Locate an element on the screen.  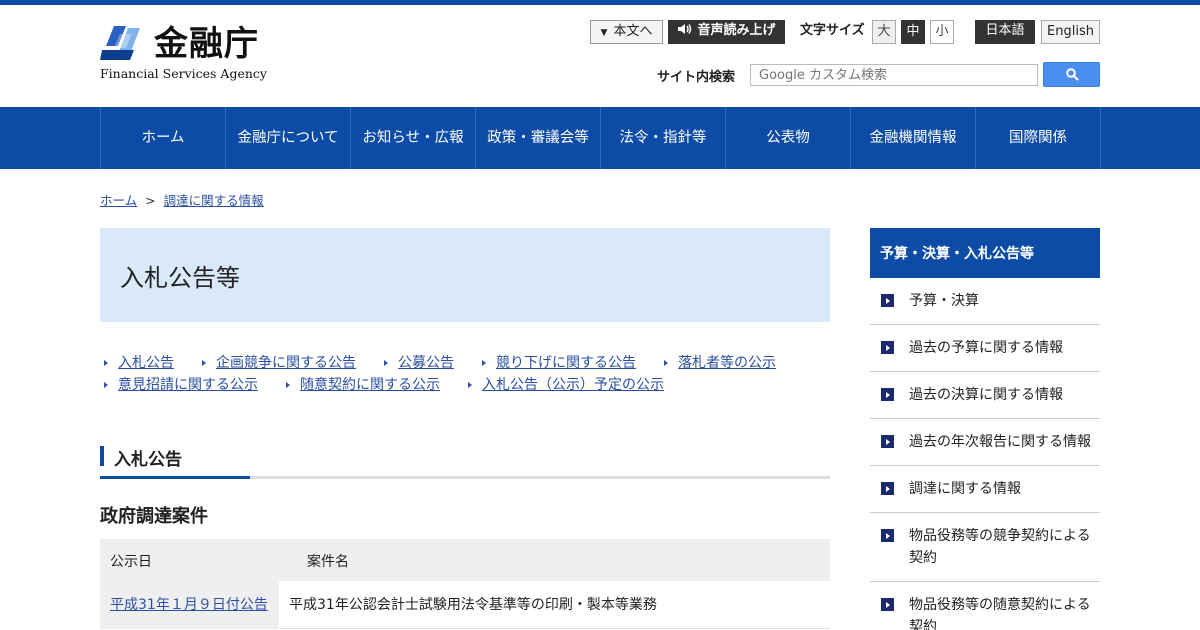
notice-date-link: 平成31年１月９日付公告 is located at coordinates (189, 604).